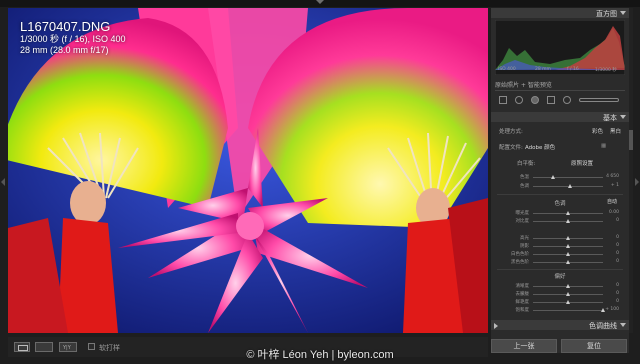  What do you see at coordinates (568, 310) in the screenshot?
I see `saturation-track` at bounding box center [568, 310].